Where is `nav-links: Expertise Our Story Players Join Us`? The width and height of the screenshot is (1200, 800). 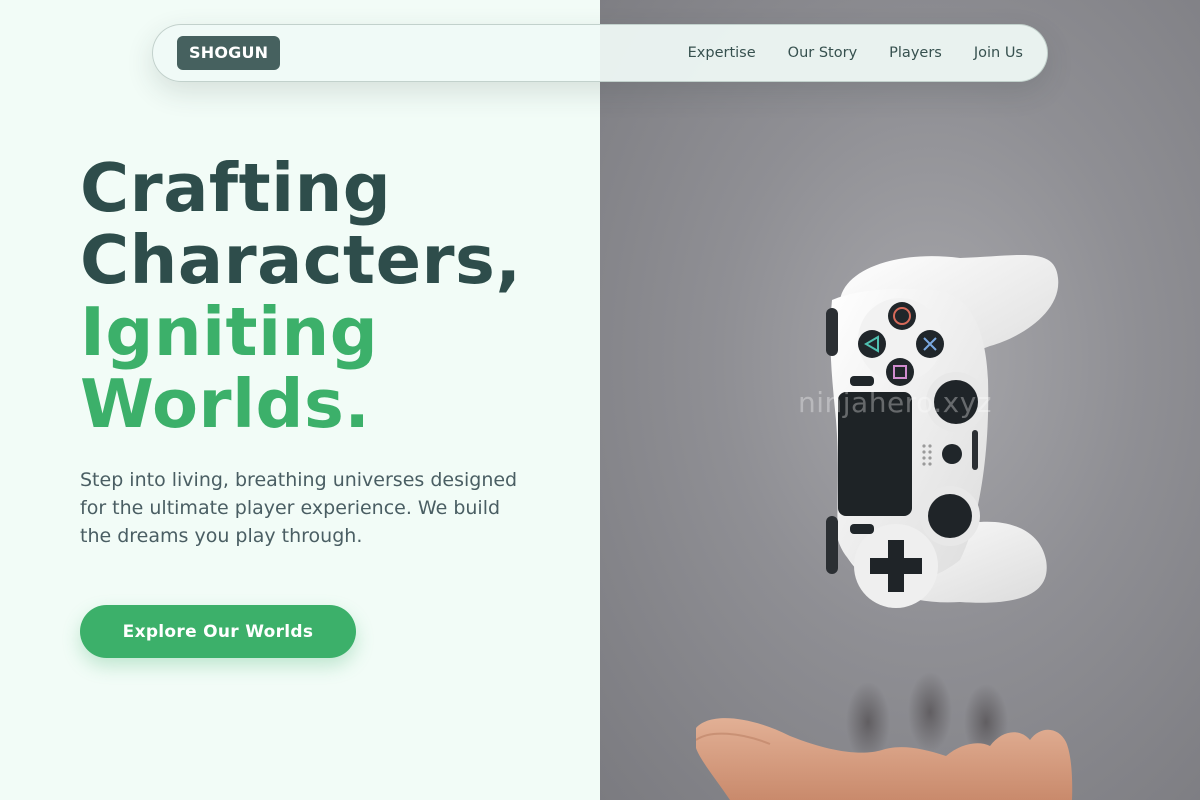 nav-links: Expertise Our Story Players Join Us is located at coordinates (855, 53).